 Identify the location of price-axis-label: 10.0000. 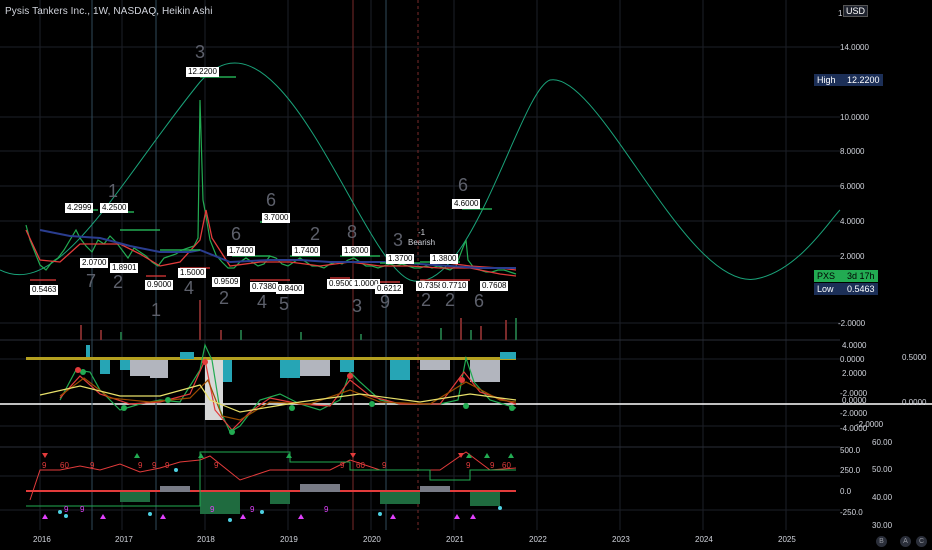
(854, 117).